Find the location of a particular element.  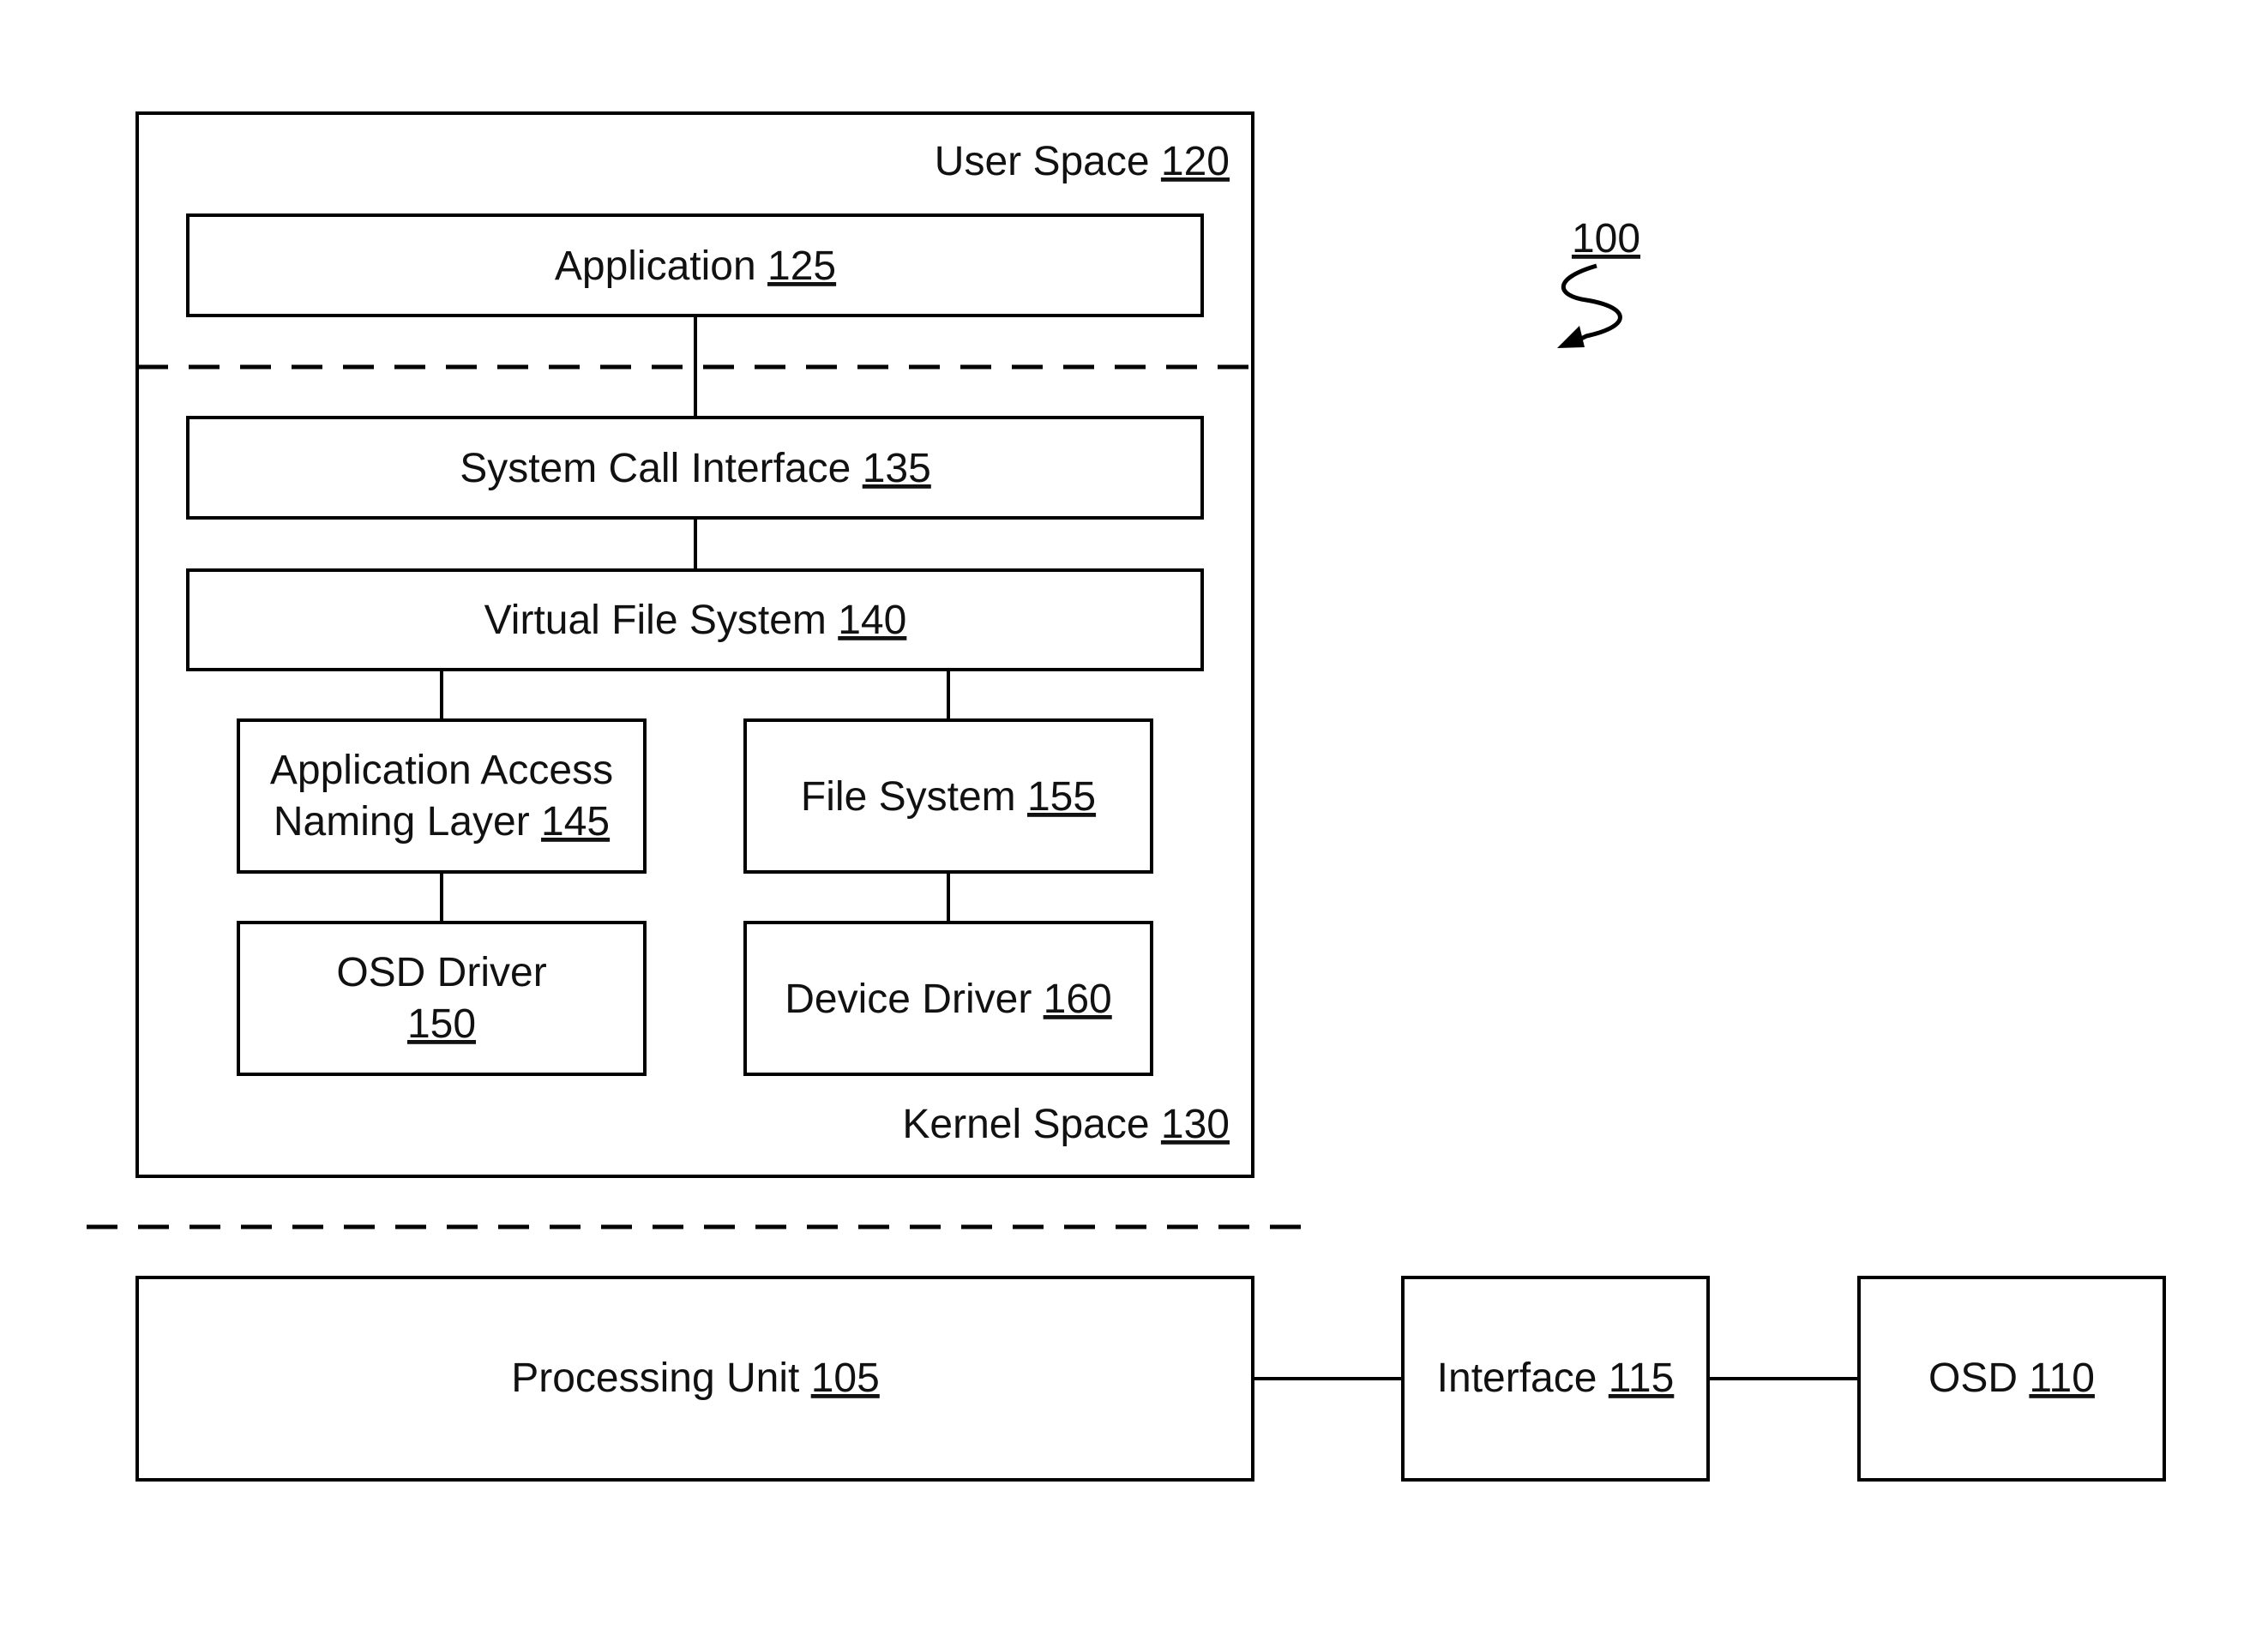

figure-ref-label: 100 is located at coordinates (1606, 238).